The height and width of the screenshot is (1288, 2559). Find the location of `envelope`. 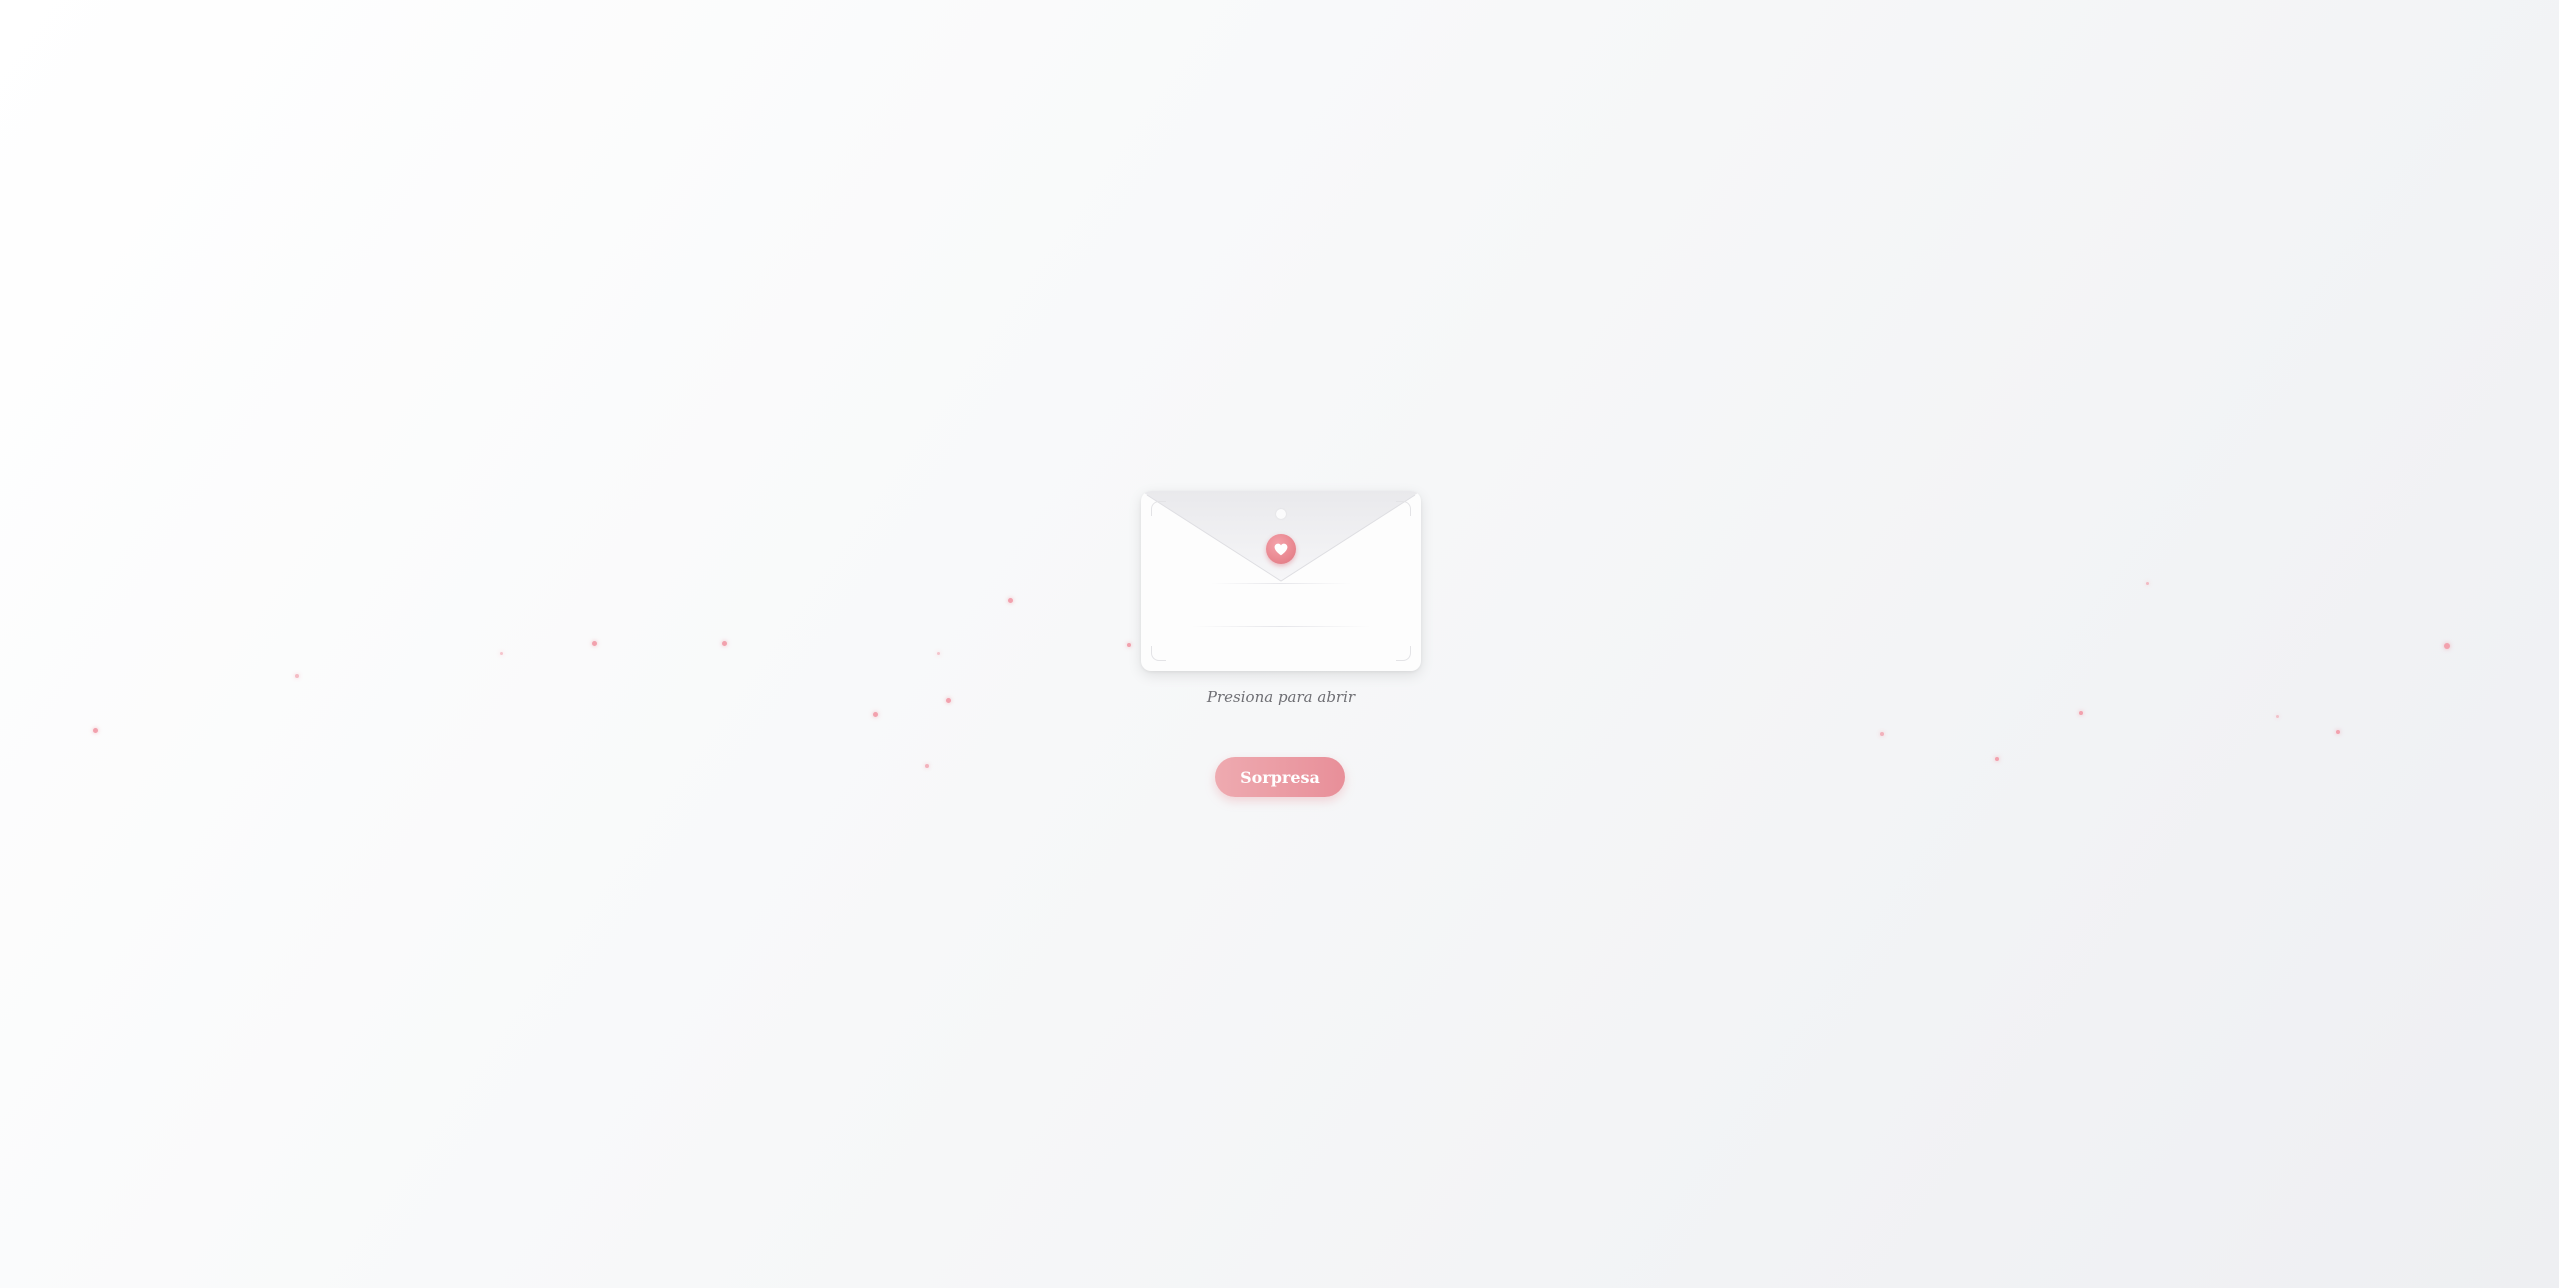

envelope is located at coordinates (1281, 581).